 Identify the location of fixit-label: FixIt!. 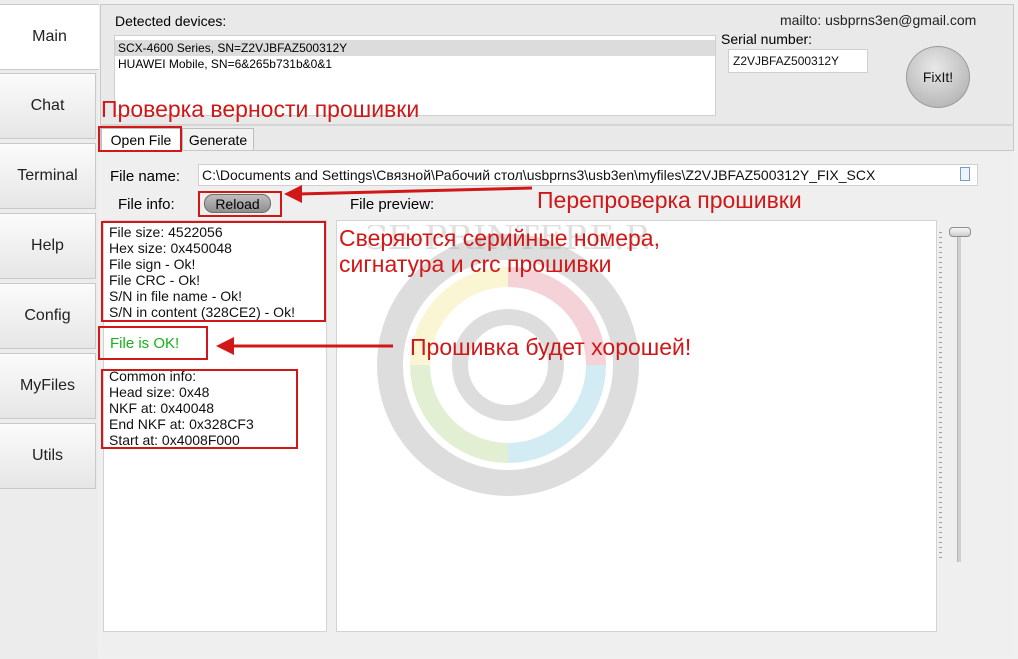
(938, 77).